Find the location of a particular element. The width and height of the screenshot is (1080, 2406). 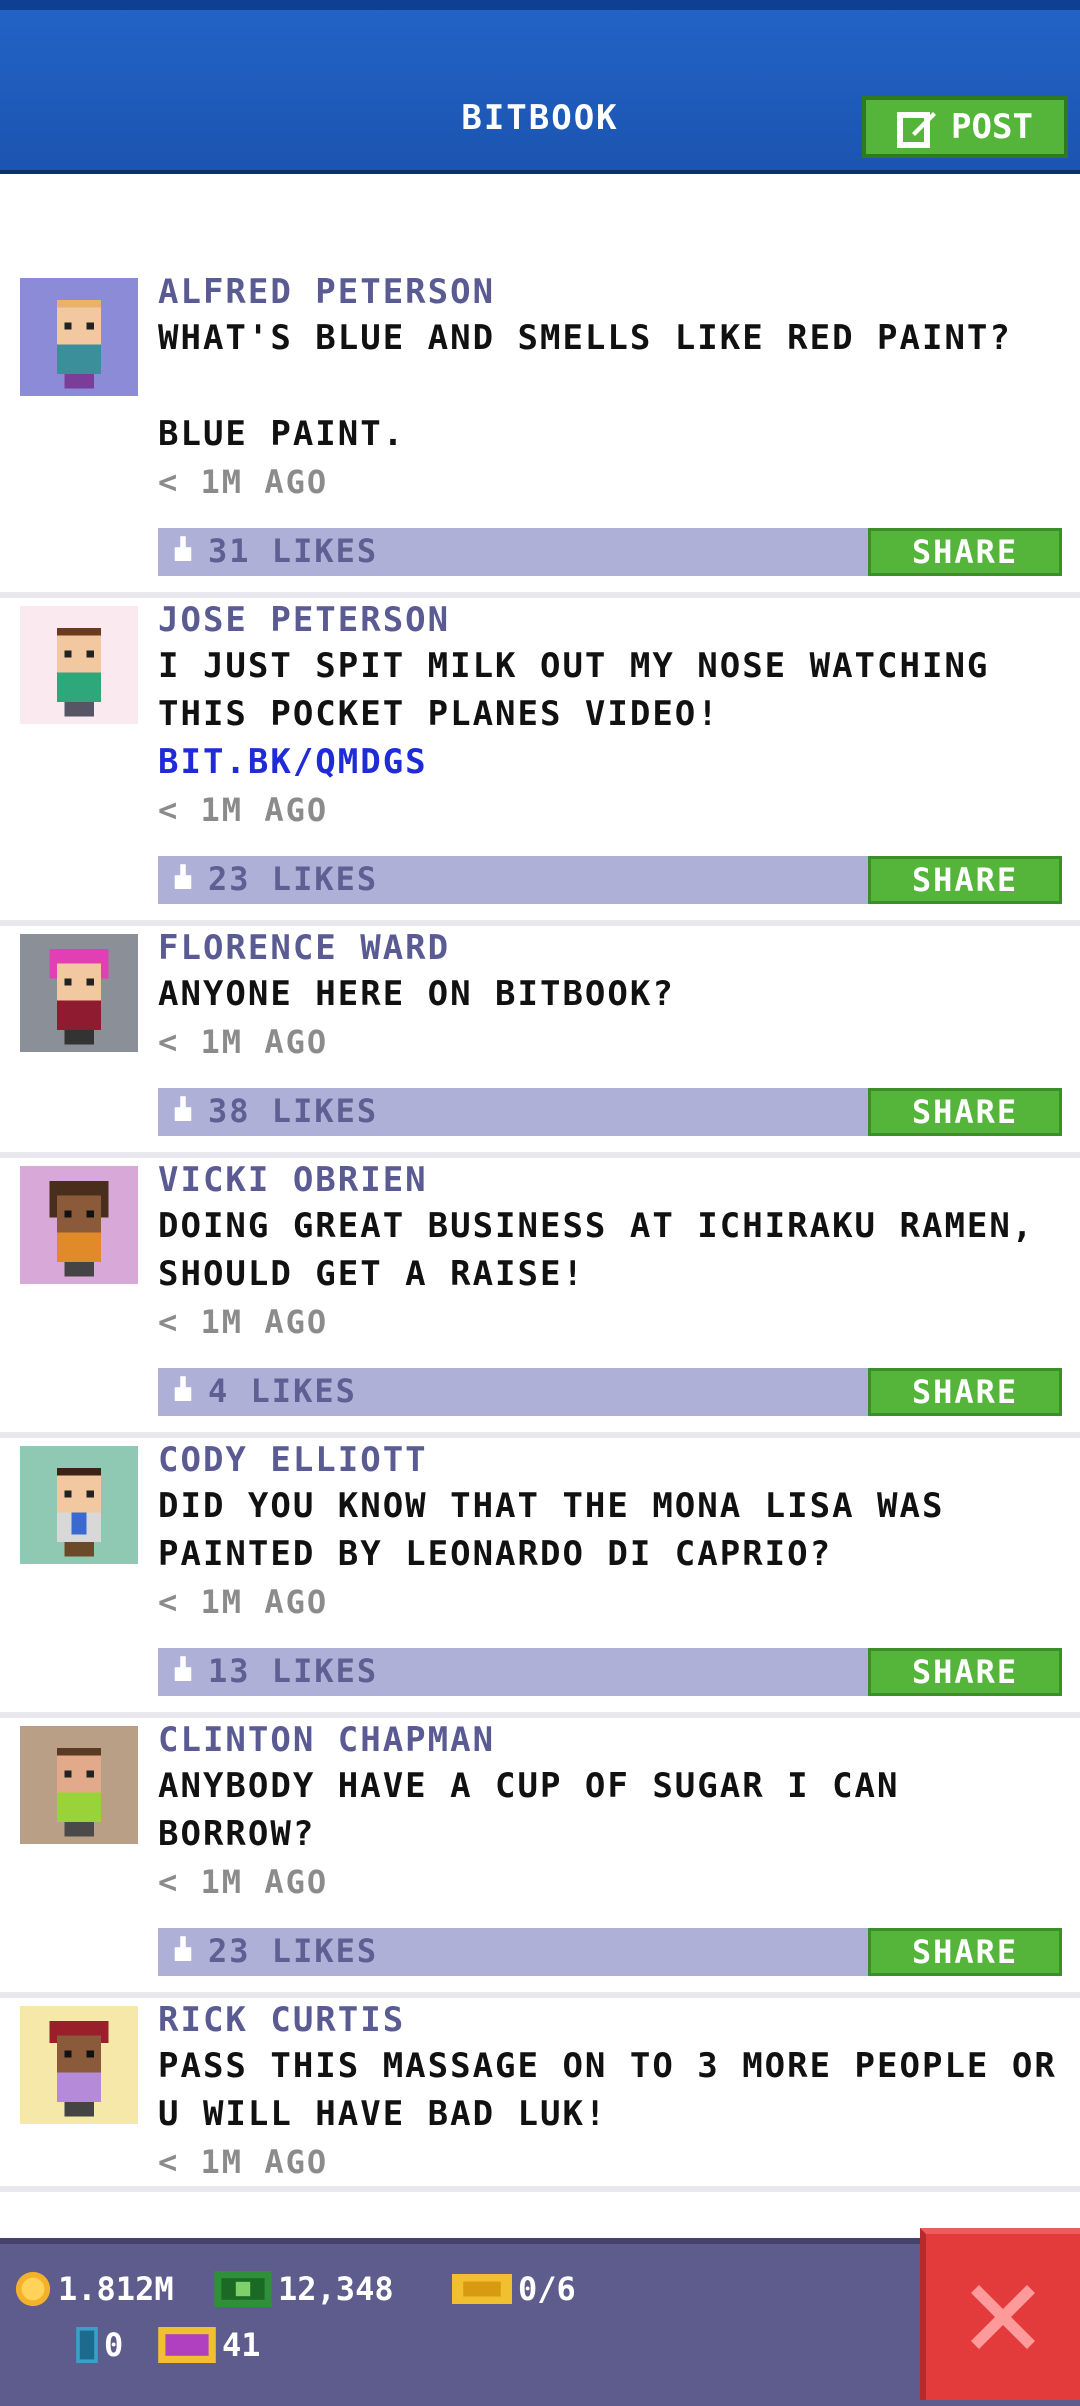

likes-count: 38 LIKES is located at coordinates (293, 1111).